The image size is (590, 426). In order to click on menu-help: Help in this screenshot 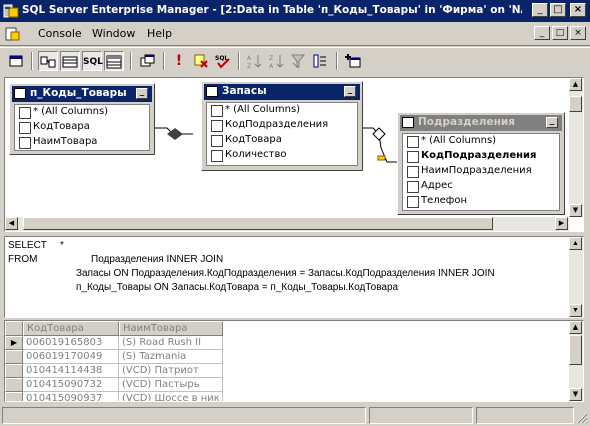, I will do `click(159, 33)`.